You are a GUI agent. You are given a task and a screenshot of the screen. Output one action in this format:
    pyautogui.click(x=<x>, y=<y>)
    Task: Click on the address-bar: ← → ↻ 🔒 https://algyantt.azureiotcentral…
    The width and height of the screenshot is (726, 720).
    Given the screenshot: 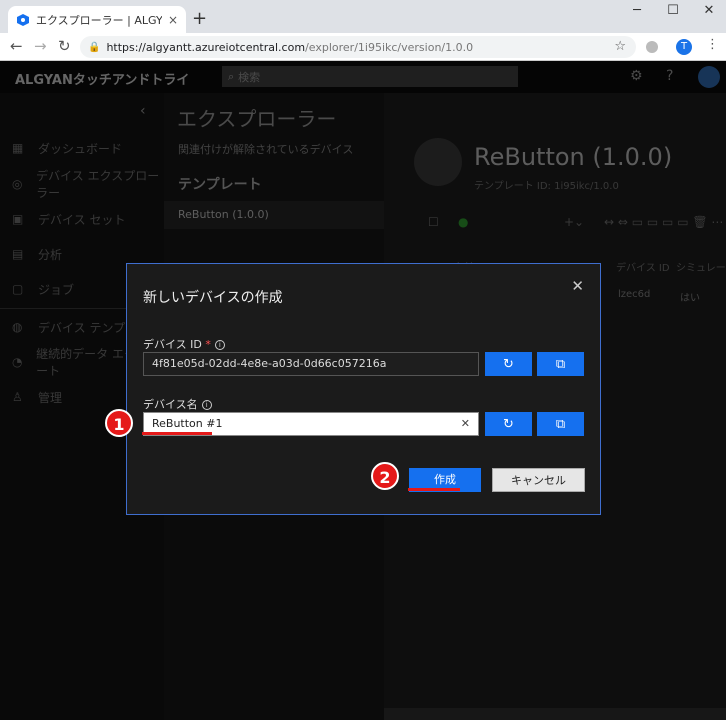 What is the action you would take?
    pyautogui.click(x=363, y=47)
    